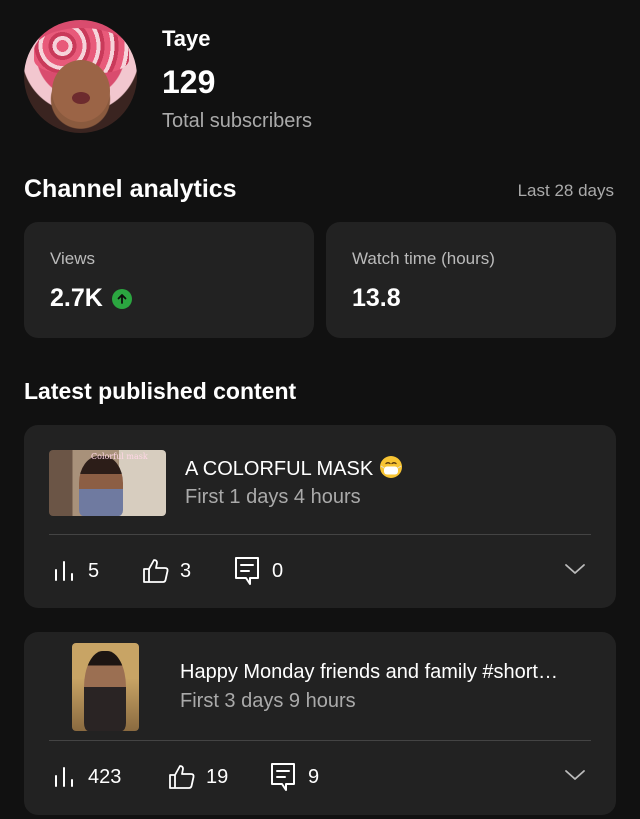 This screenshot has width=640, height=819. Describe the element at coordinates (314, 776) in the screenshot. I see `comments-count: 9` at that location.